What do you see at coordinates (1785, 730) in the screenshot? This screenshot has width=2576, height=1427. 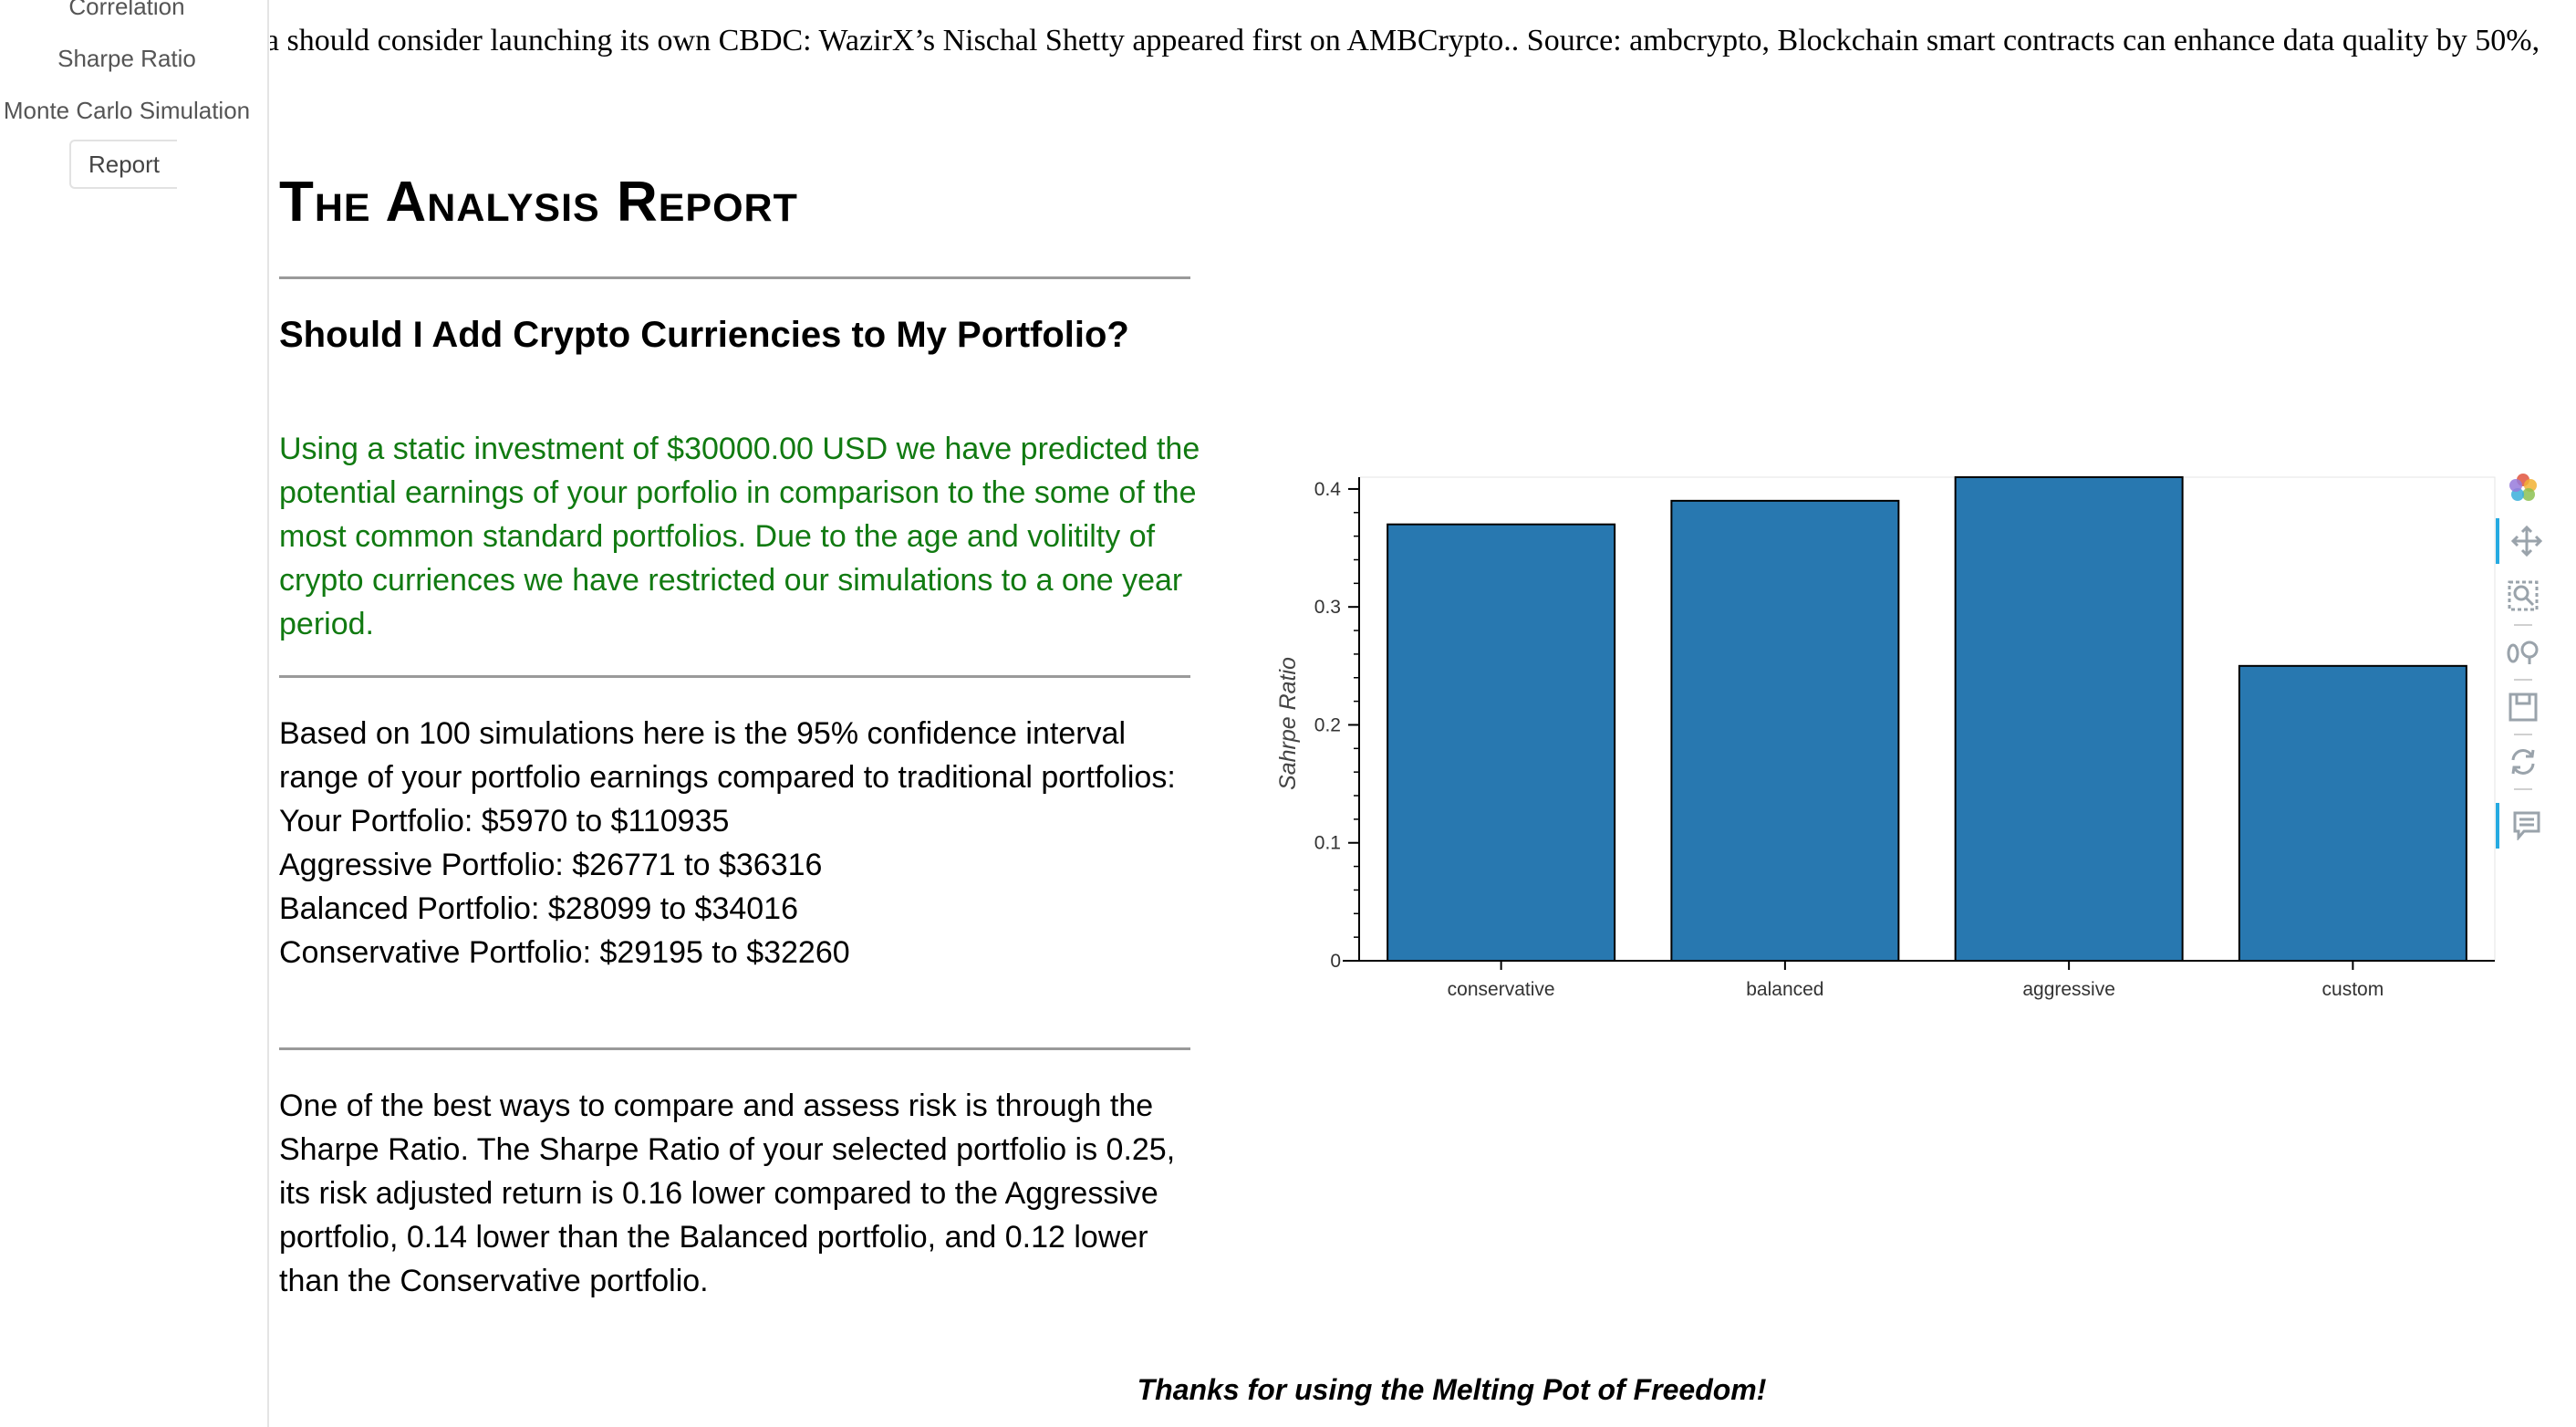 I see `bar-balanced` at bounding box center [1785, 730].